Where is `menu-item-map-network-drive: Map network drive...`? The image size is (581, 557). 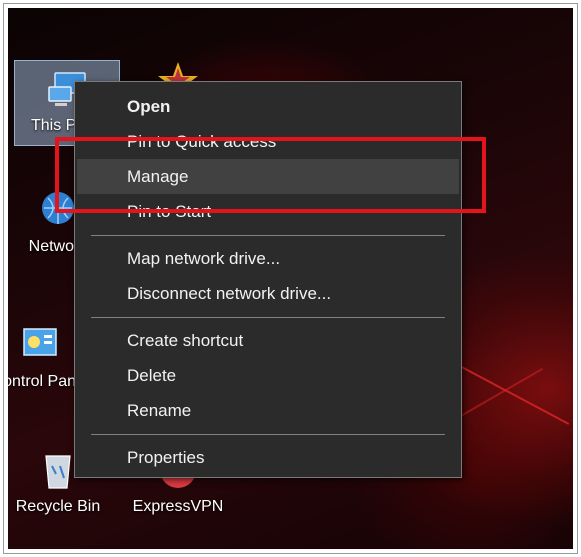 menu-item-map-network-drive: Map network drive... is located at coordinates (268, 258).